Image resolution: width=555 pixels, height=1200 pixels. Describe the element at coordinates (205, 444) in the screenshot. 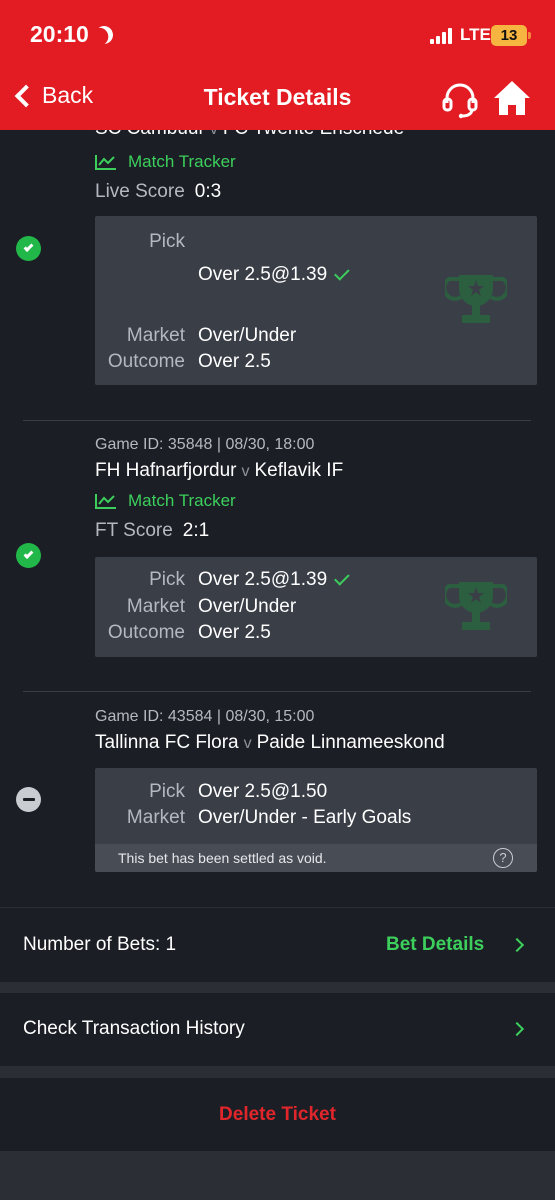

I see `game-id: Game ID: 35848 | 08/30, 18:00` at that location.